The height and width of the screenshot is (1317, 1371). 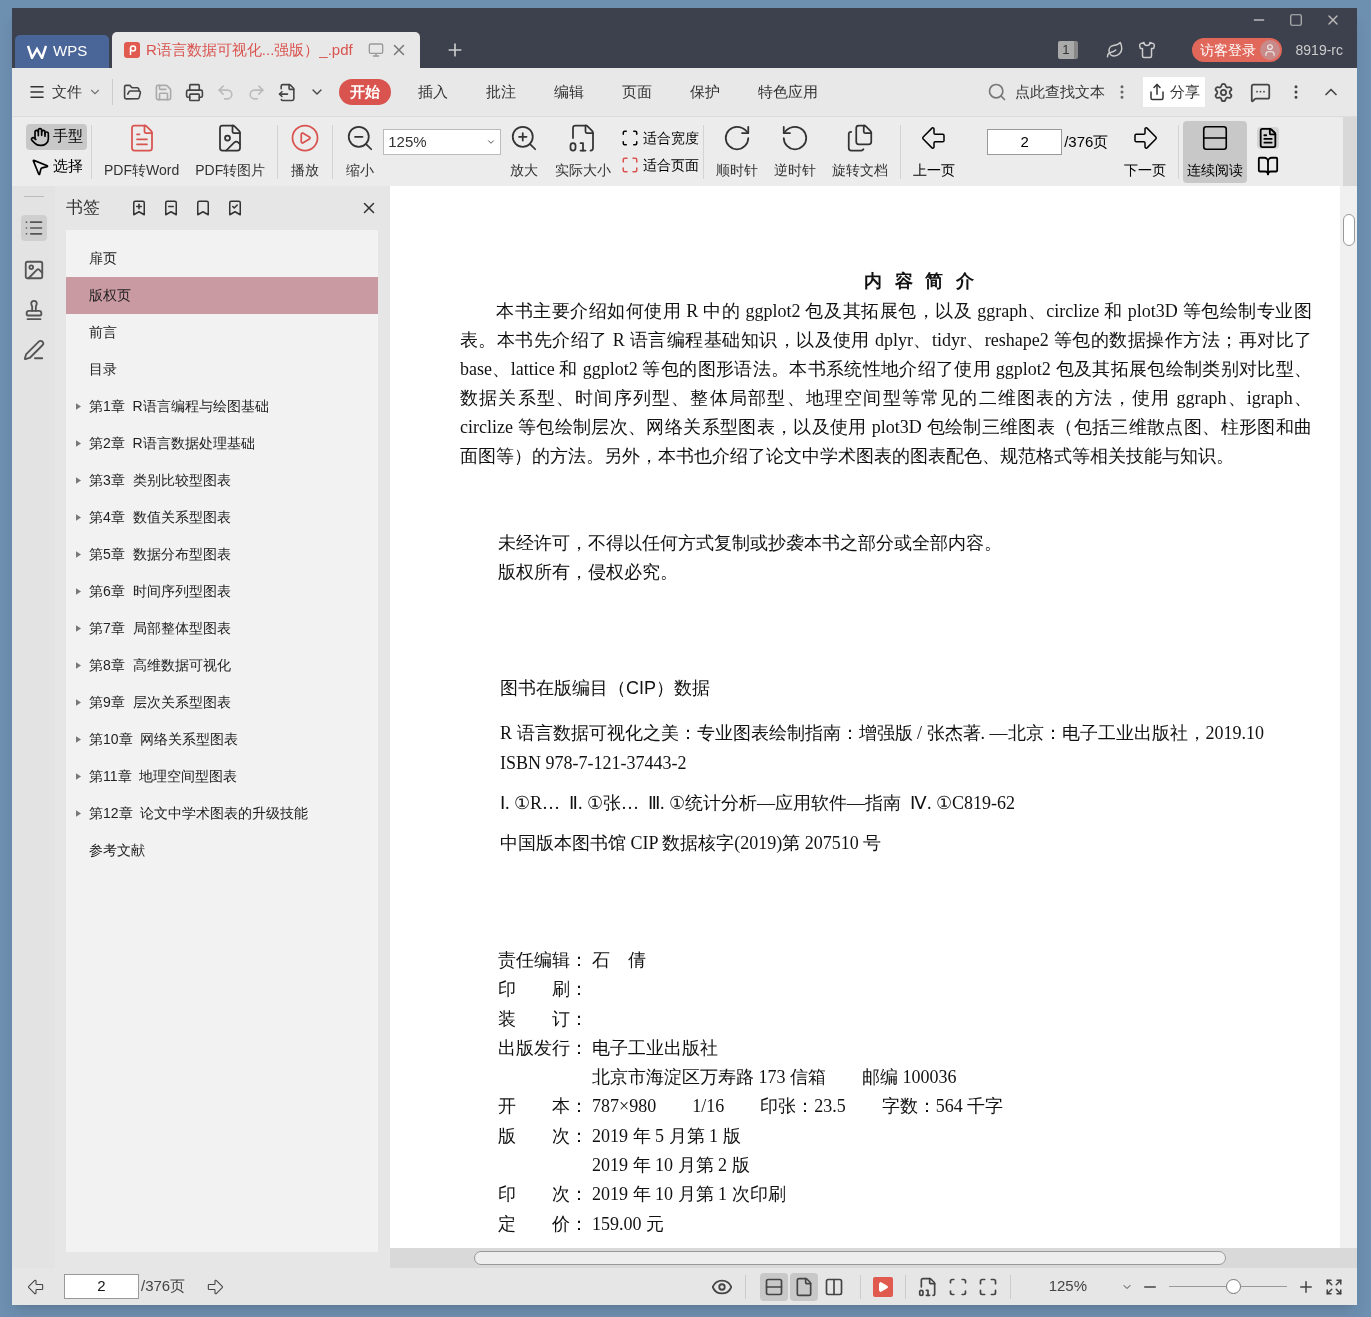 I want to click on zoom-value: 125%, so click(x=1067, y=1286).